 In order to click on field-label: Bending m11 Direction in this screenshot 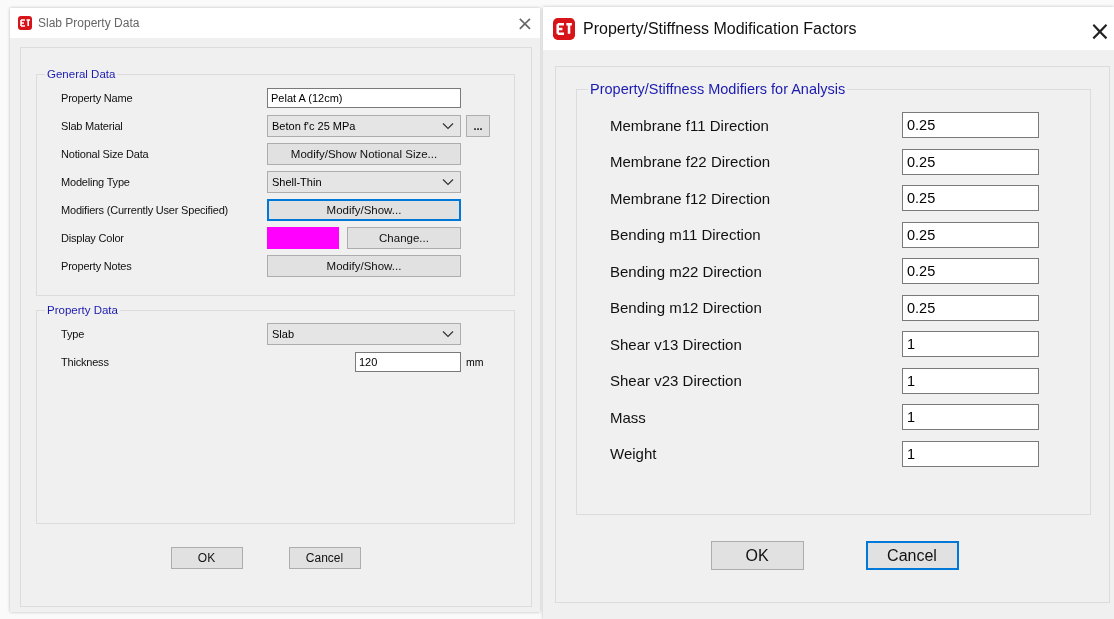, I will do `click(686, 235)`.